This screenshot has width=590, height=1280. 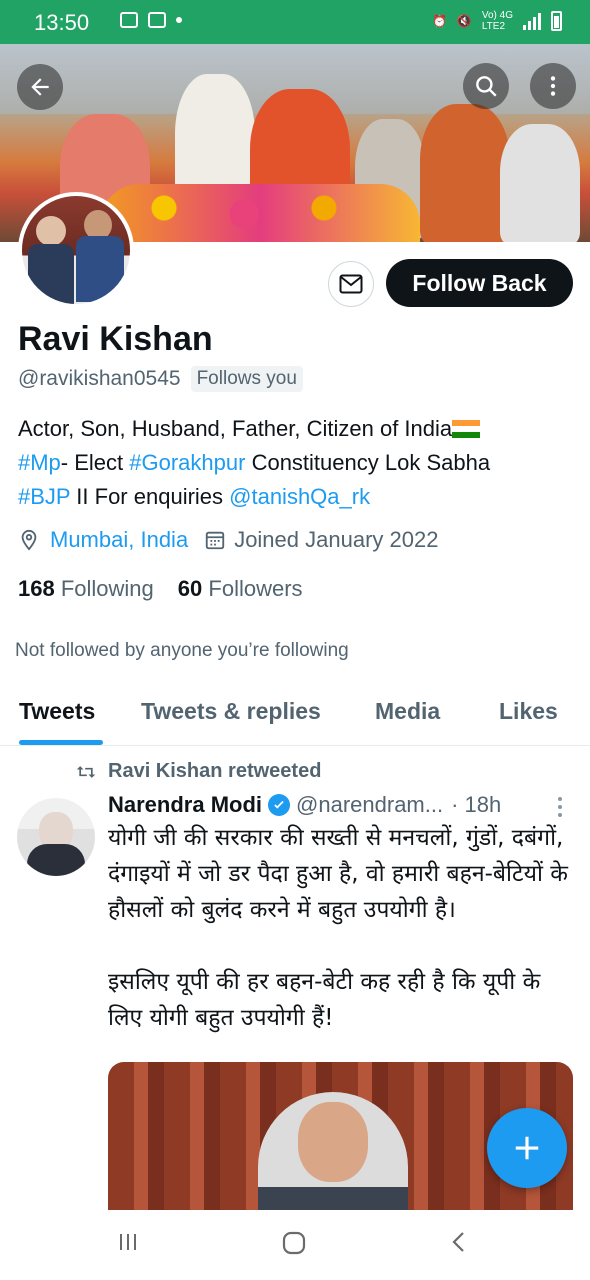 I want to click on profile-handle-row: @ravikishan0545 Follows you, so click(x=160, y=379).